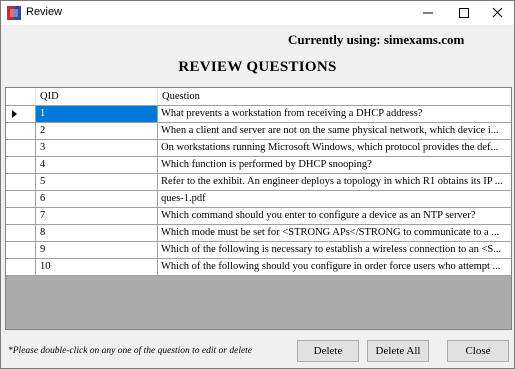  I want to click on grid-header: QID Question, so click(258, 97).